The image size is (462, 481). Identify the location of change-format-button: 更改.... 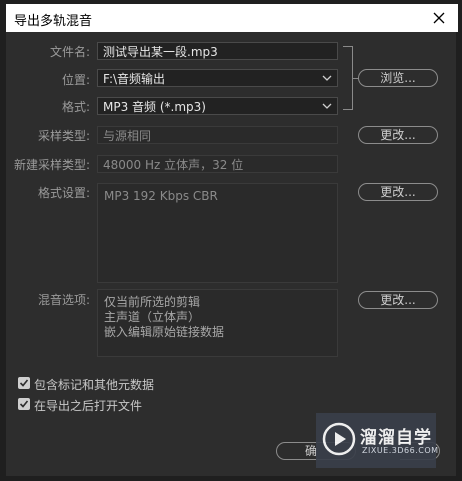
(398, 192).